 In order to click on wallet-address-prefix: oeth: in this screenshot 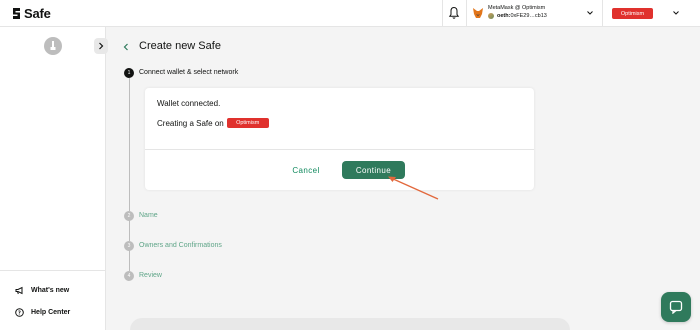, I will do `click(504, 16)`.